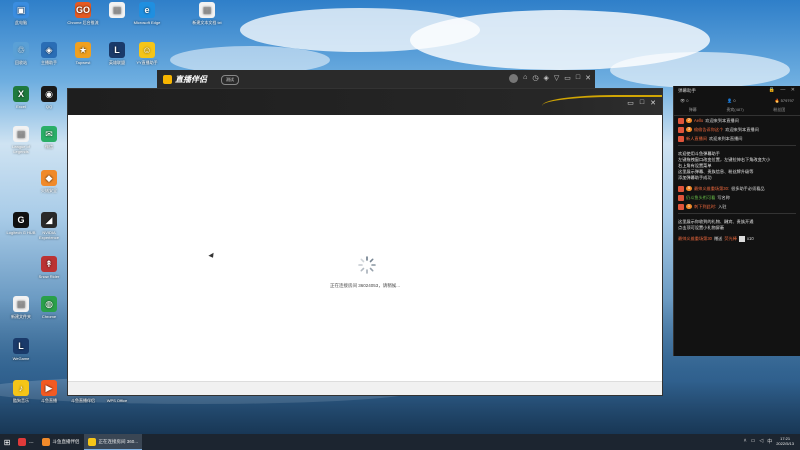  I want to click on desktop-icon: ◉ QQ, so click(49, 97).